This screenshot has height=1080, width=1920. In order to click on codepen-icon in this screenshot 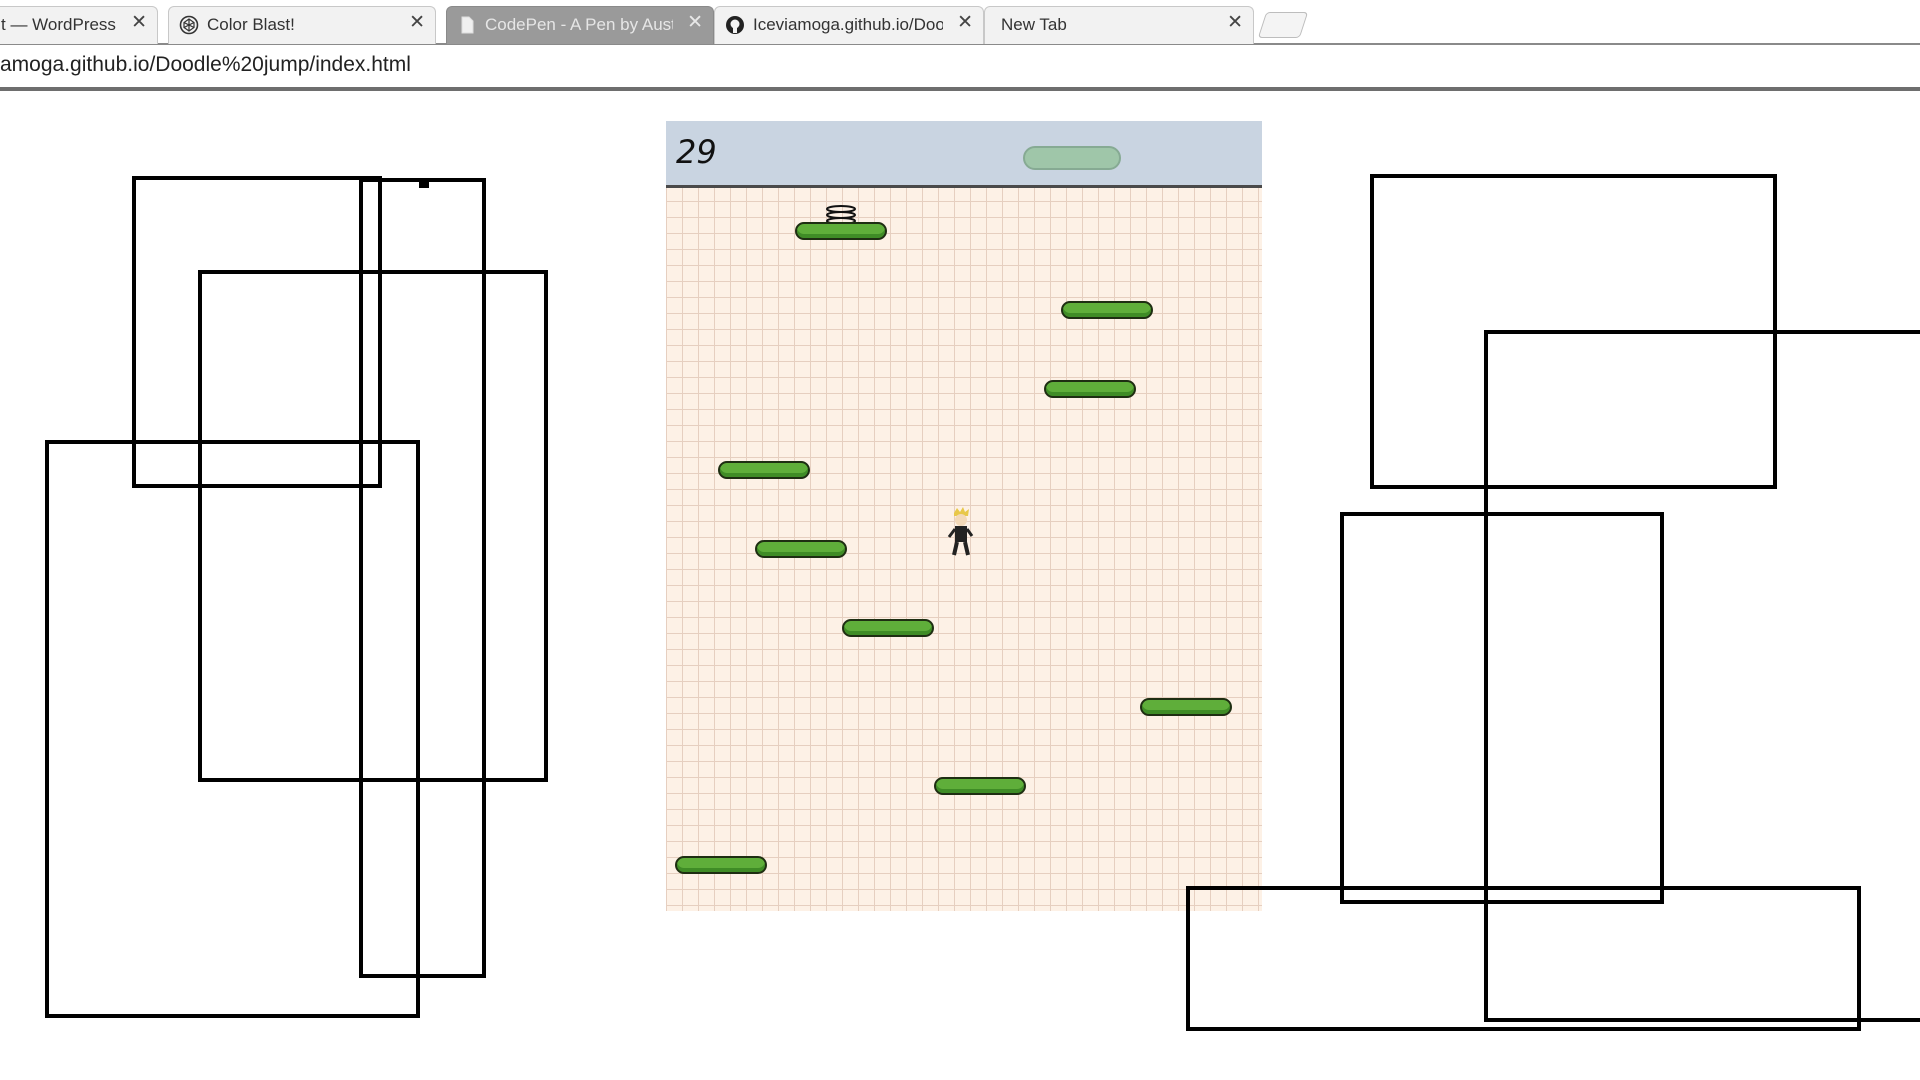, I will do `click(189, 25)`.